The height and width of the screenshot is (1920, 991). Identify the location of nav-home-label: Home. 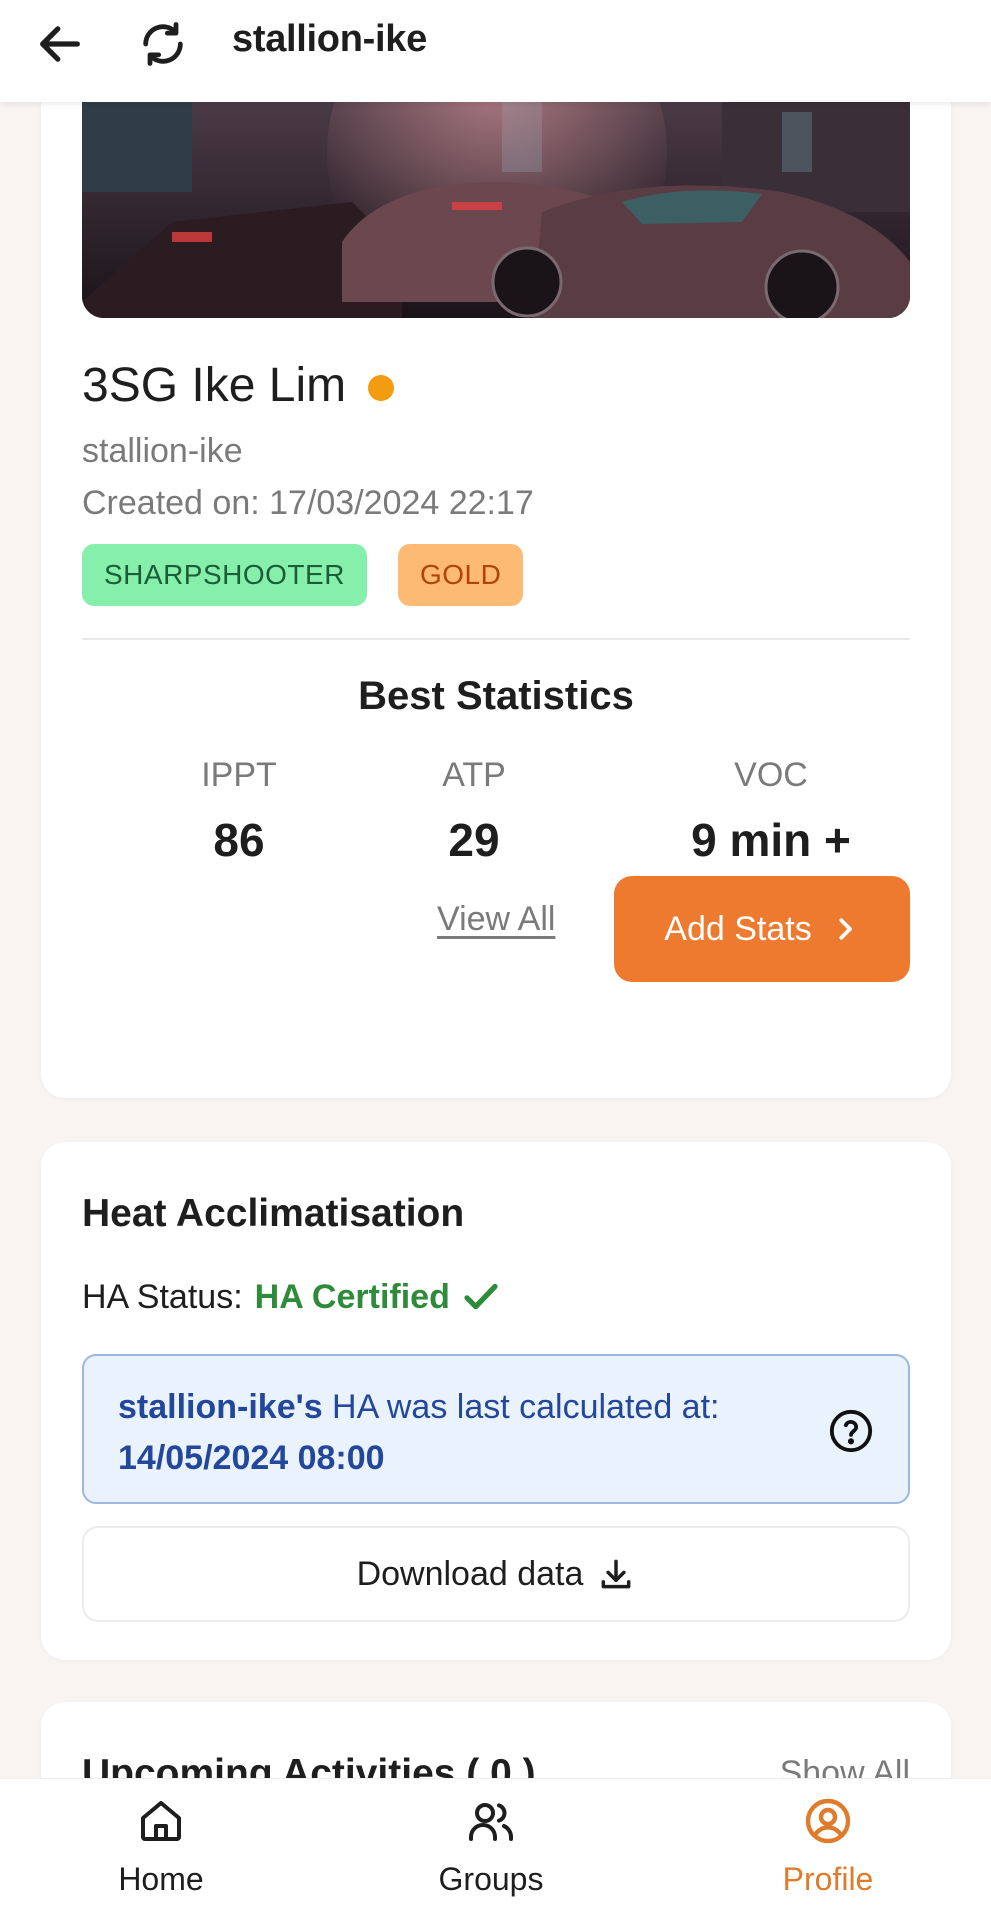
(161, 1879).